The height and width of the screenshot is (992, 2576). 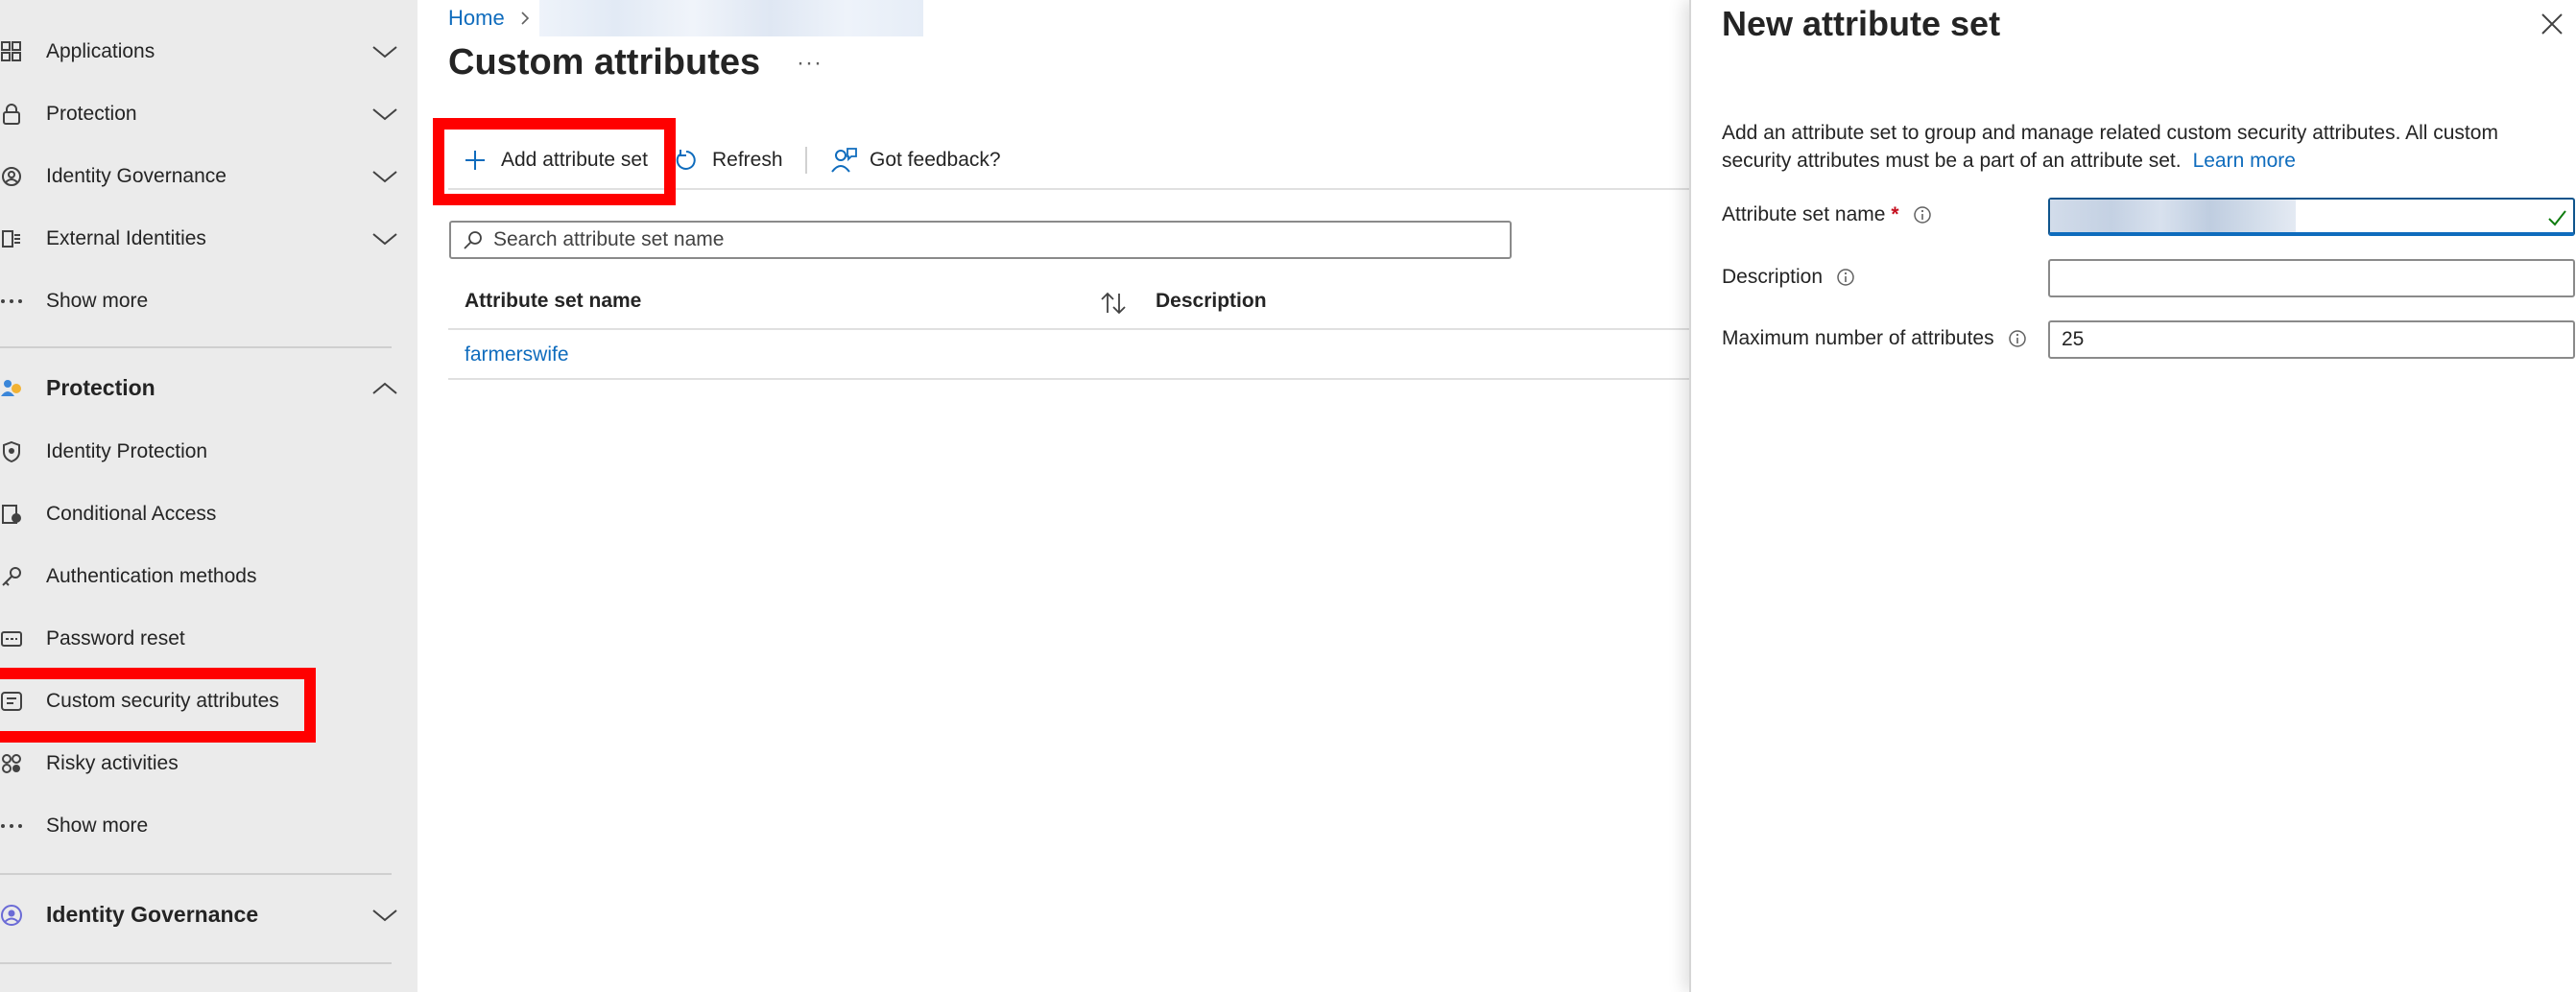 I want to click on sidebar-item-label: Identity Protection, so click(x=127, y=450).